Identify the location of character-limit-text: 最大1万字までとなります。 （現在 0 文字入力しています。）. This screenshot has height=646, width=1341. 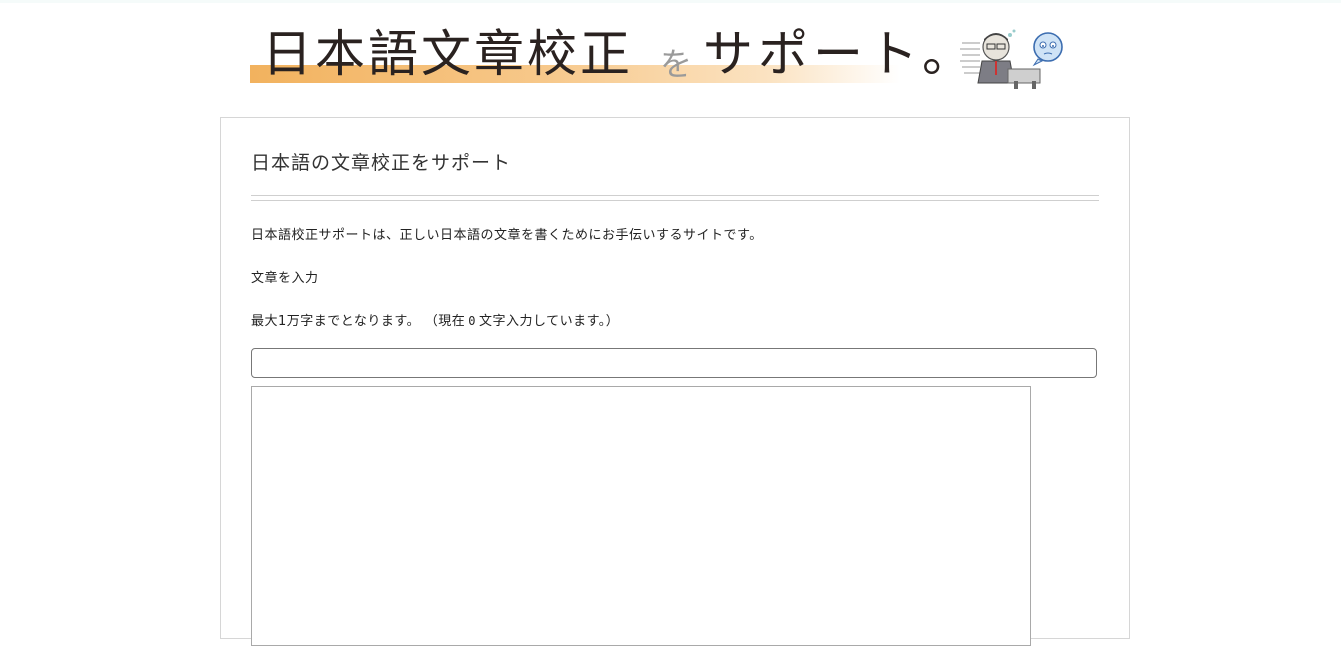
(435, 319).